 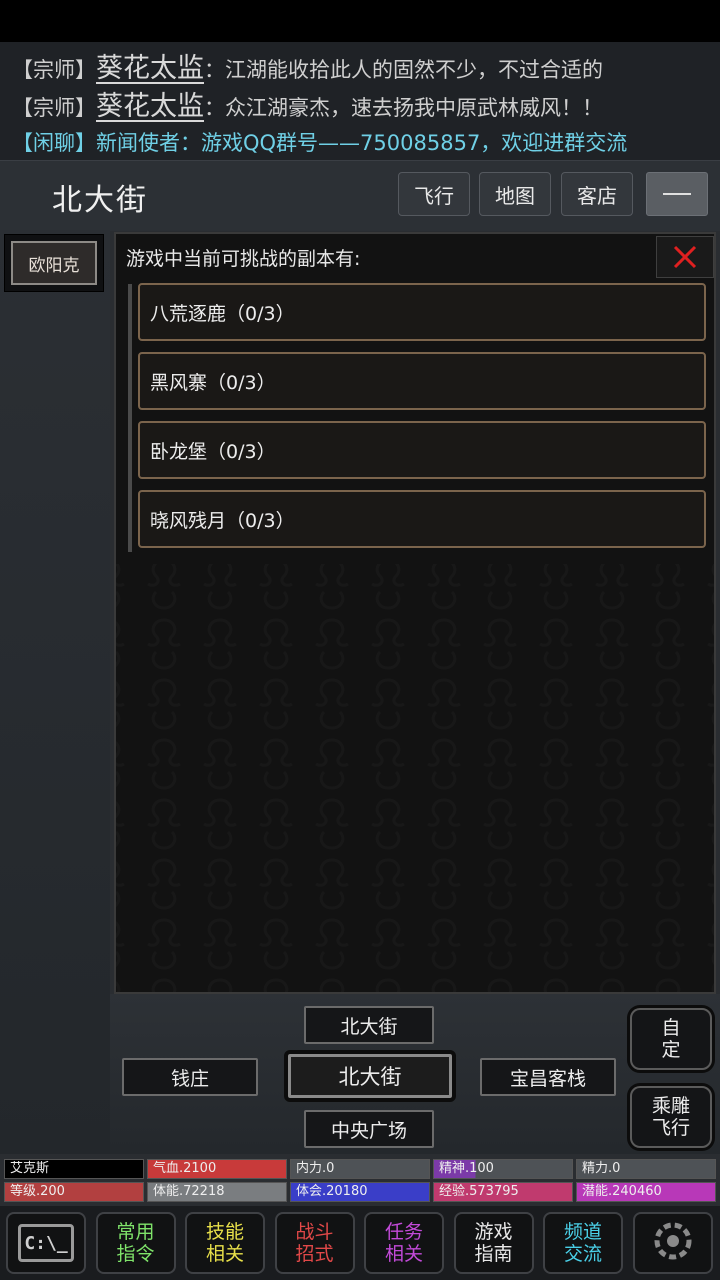 I want to click on stat-5: 等级.200, so click(x=74, y=1192).